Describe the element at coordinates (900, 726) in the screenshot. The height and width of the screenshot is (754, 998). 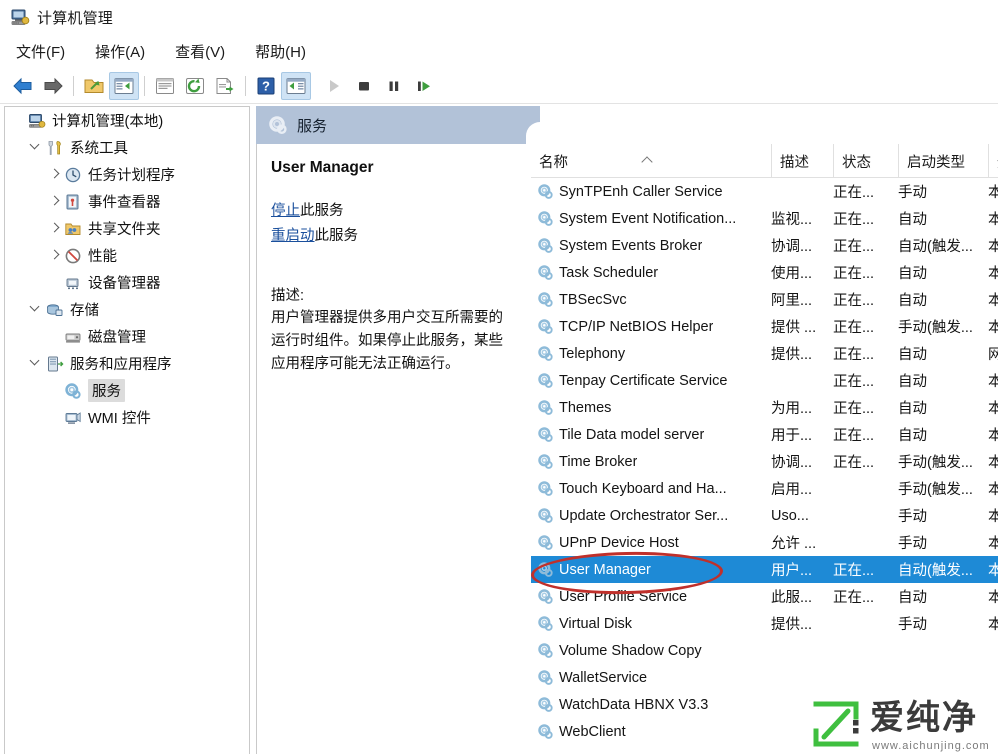
I see `watermark: 爱纯净 www.aichunjing.com` at that location.